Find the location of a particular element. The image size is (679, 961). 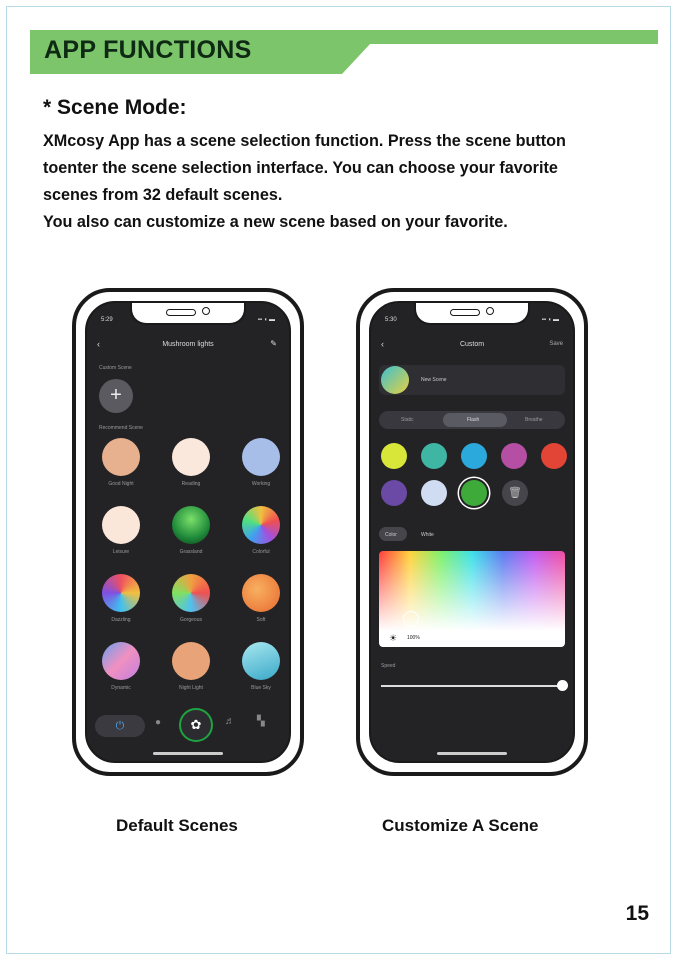

scene-label: Blue Sky is located at coordinates (261, 688).